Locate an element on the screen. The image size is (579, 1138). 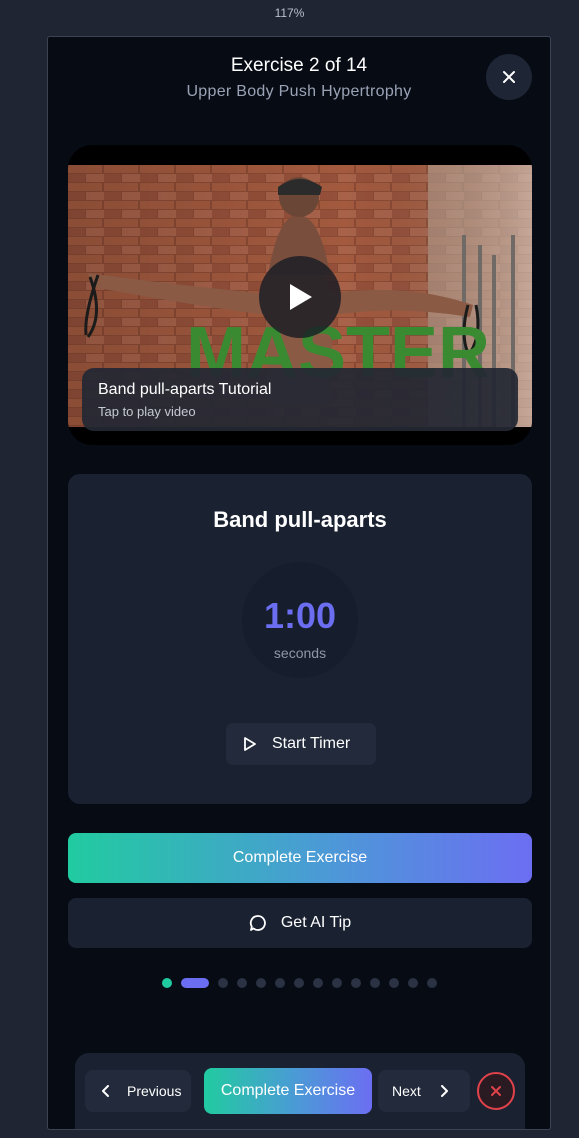
exercise-progress-dots is located at coordinates (299, 983).